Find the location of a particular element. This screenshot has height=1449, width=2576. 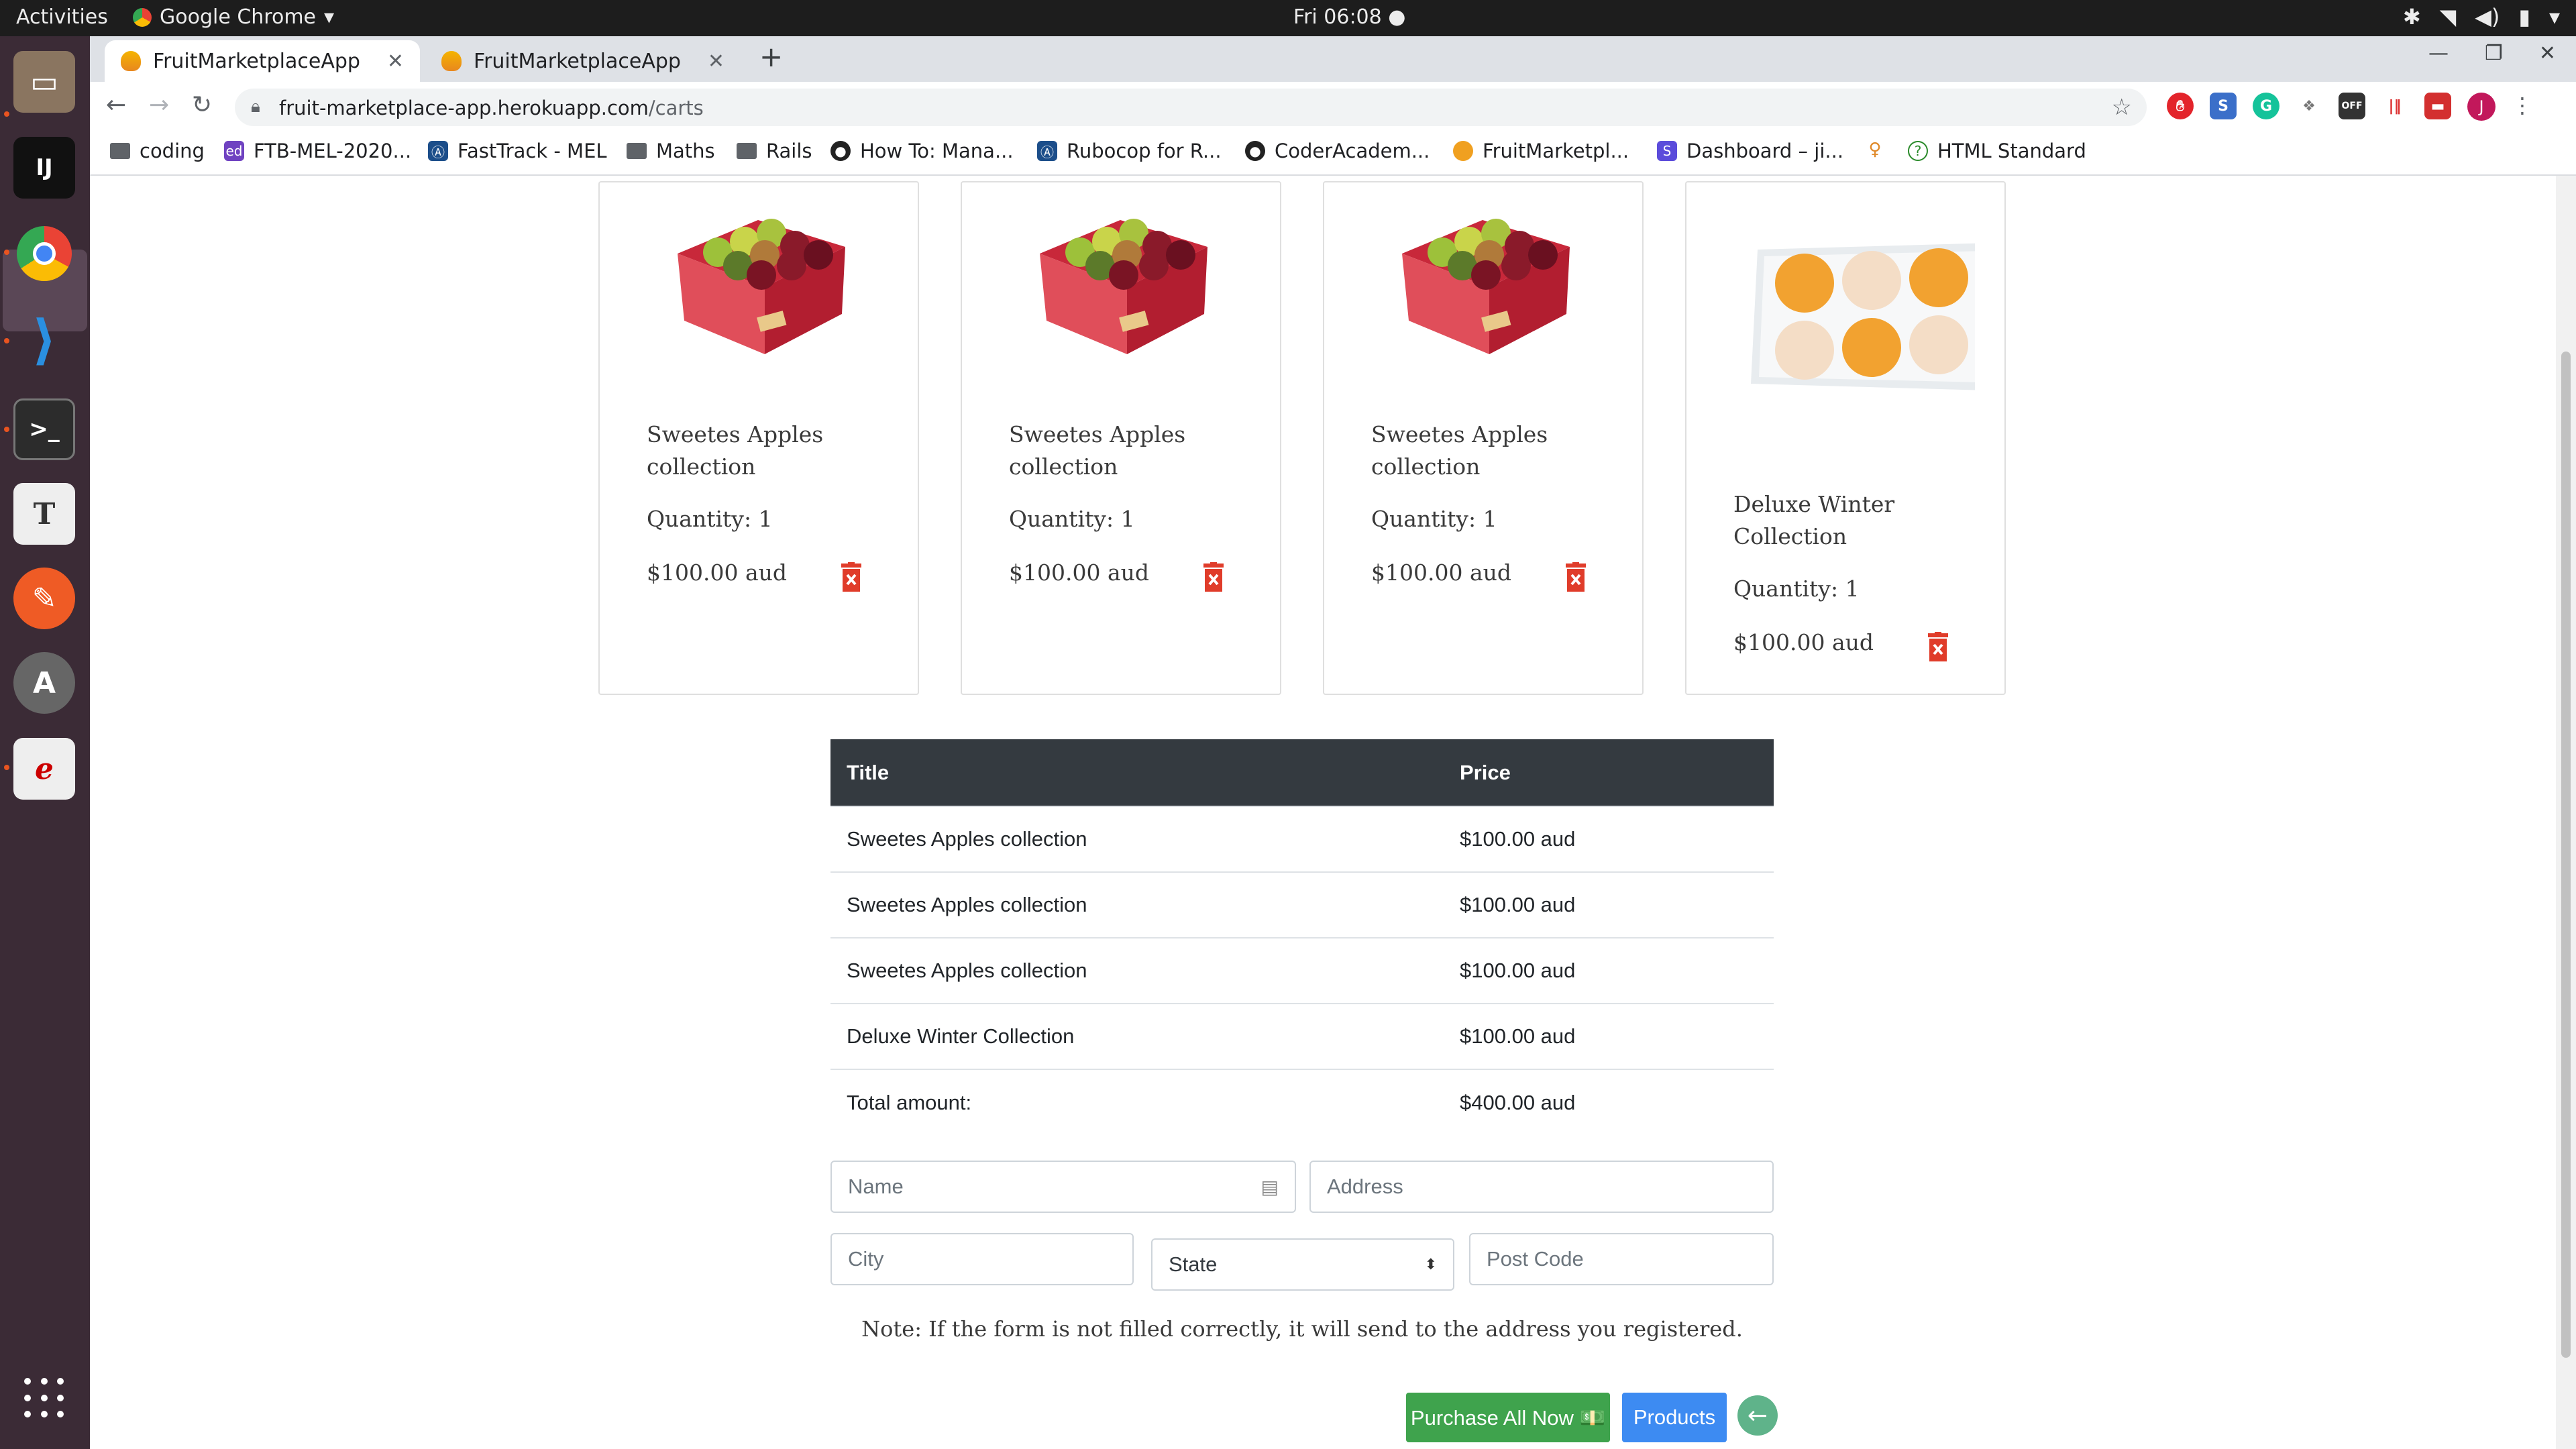

profile-avatar: J is located at coordinates (2481, 107).